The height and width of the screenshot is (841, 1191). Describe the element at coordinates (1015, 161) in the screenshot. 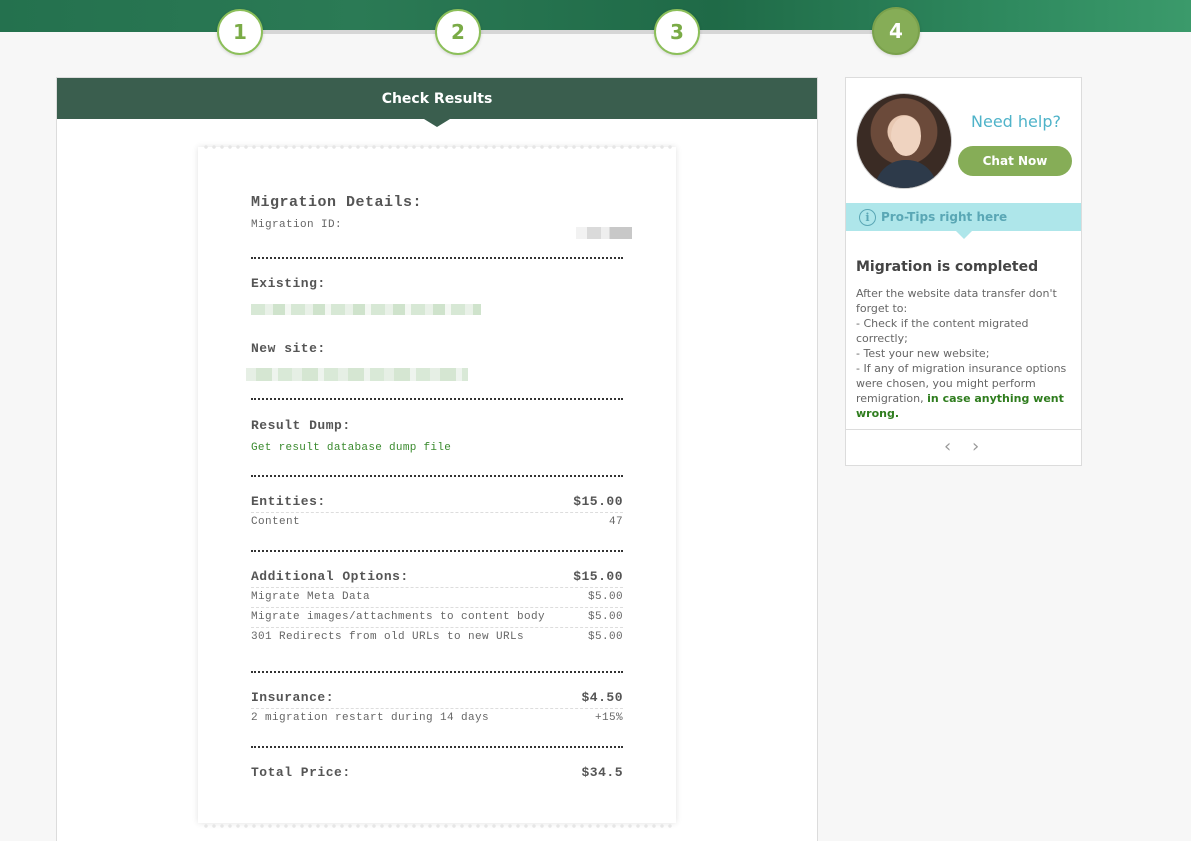

I see `chat-now-button: Chat Now` at that location.